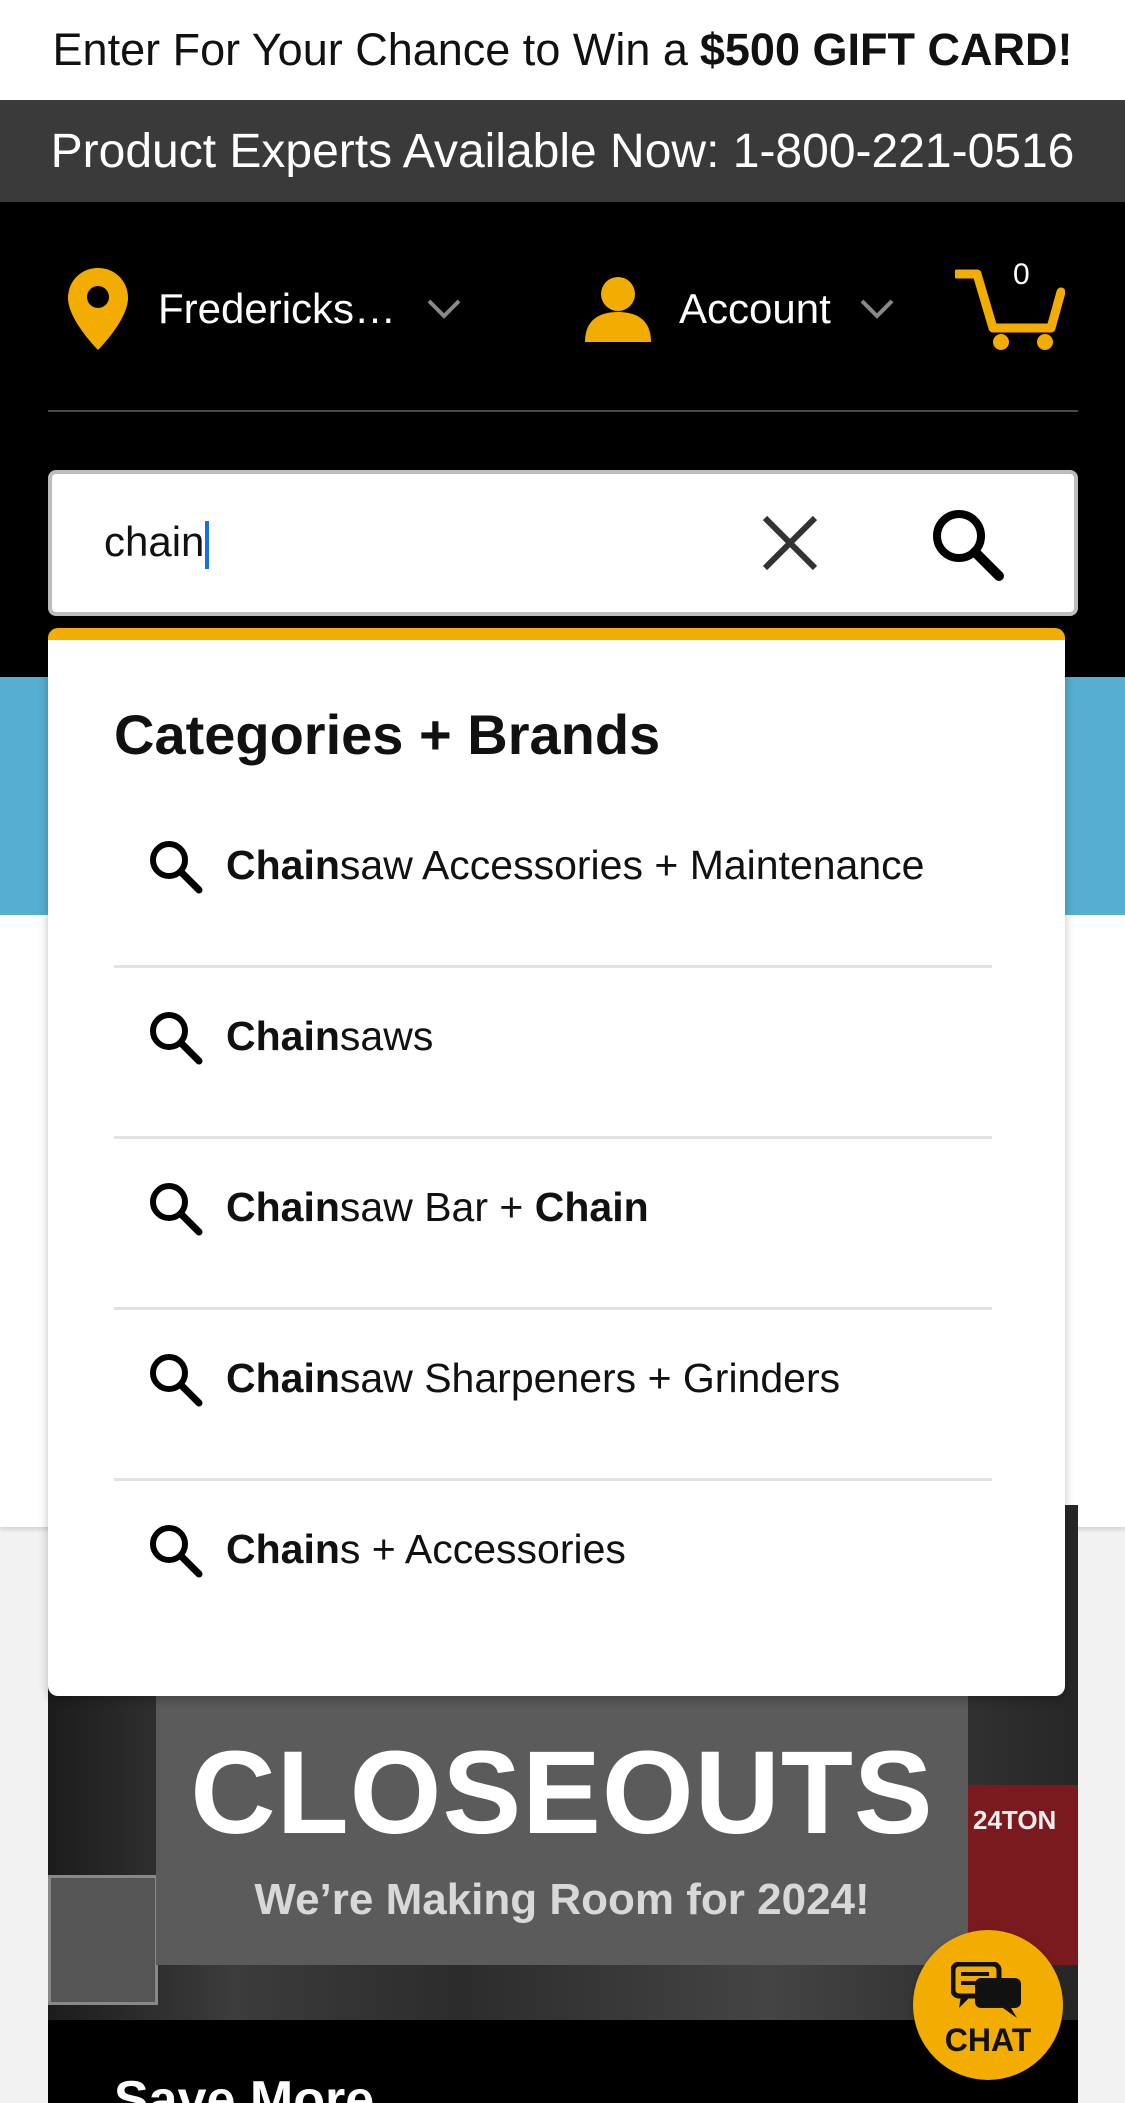 The width and height of the screenshot is (1125, 2103). What do you see at coordinates (244, 2087) in the screenshot?
I see `save-more-title: Save More` at bounding box center [244, 2087].